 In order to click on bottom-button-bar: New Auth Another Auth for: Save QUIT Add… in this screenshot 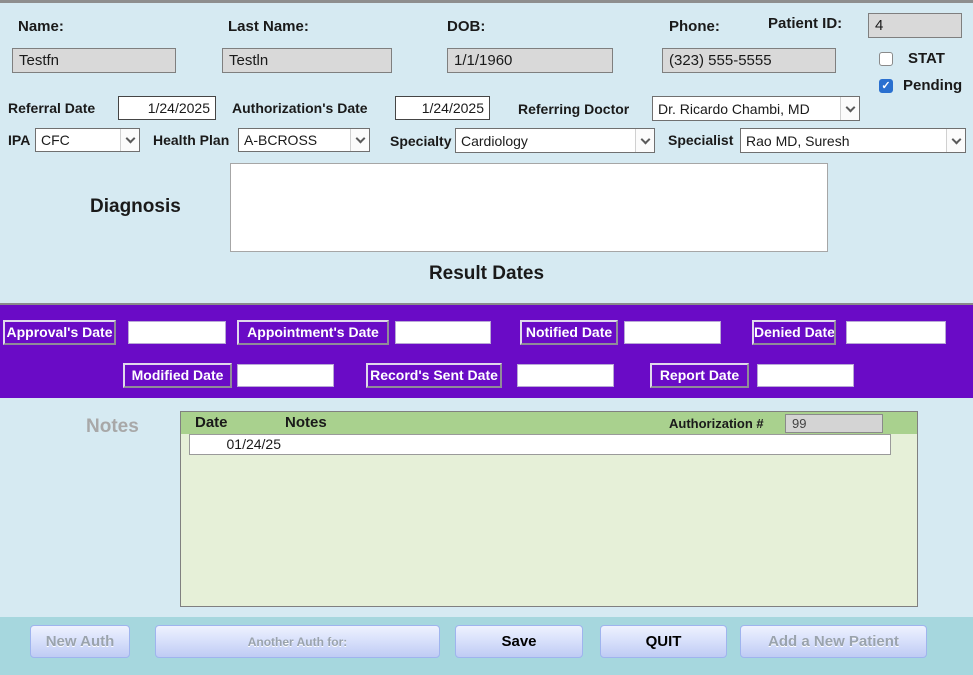, I will do `click(486, 646)`.